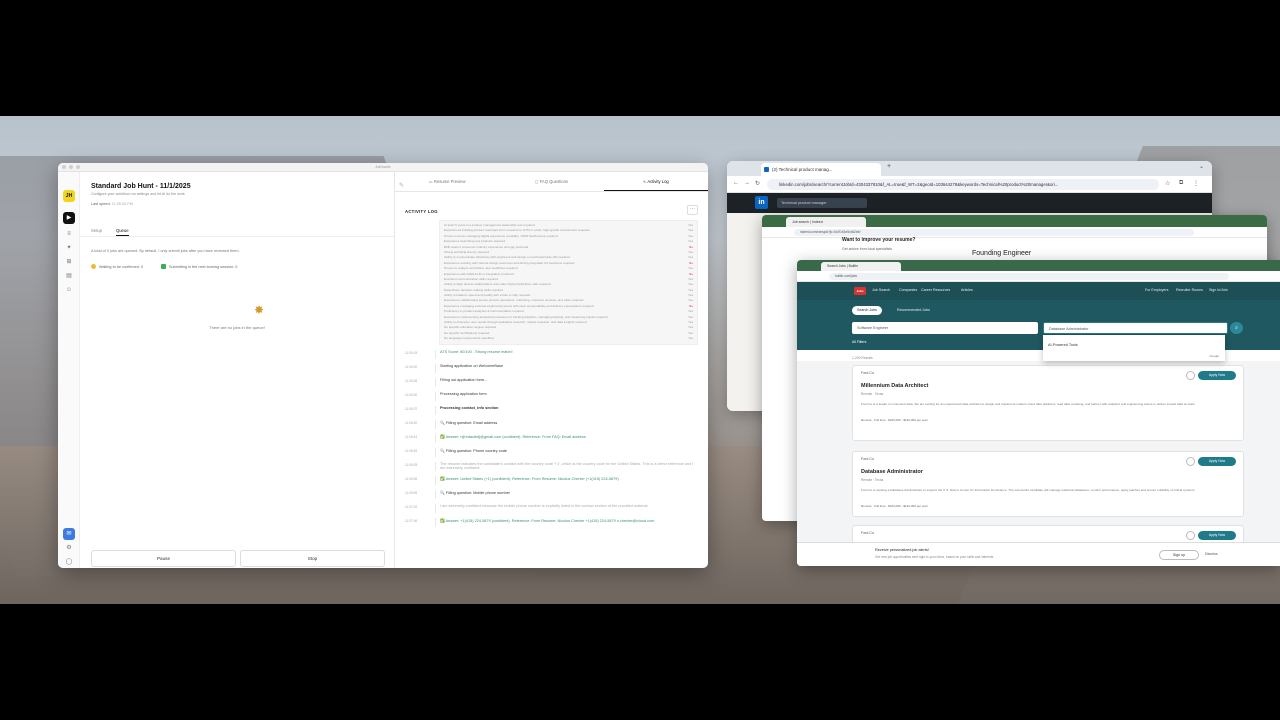 The height and width of the screenshot is (720, 1280). What do you see at coordinates (879, 240) in the screenshot?
I see `improve-resume-title: Want to improve your resume?` at bounding box center [879, 240].